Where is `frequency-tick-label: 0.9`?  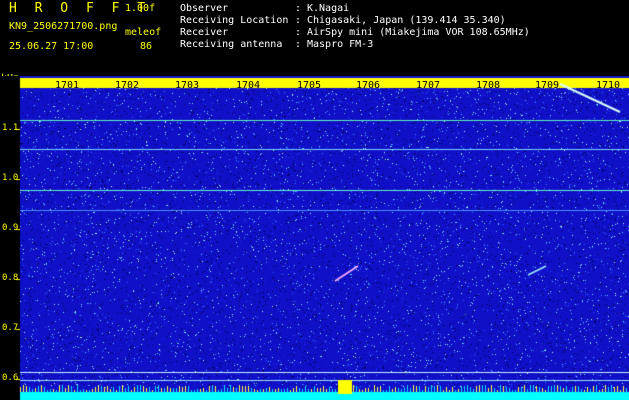 frequency-tick-label: 0.9 is located at coordinates (10, 228).